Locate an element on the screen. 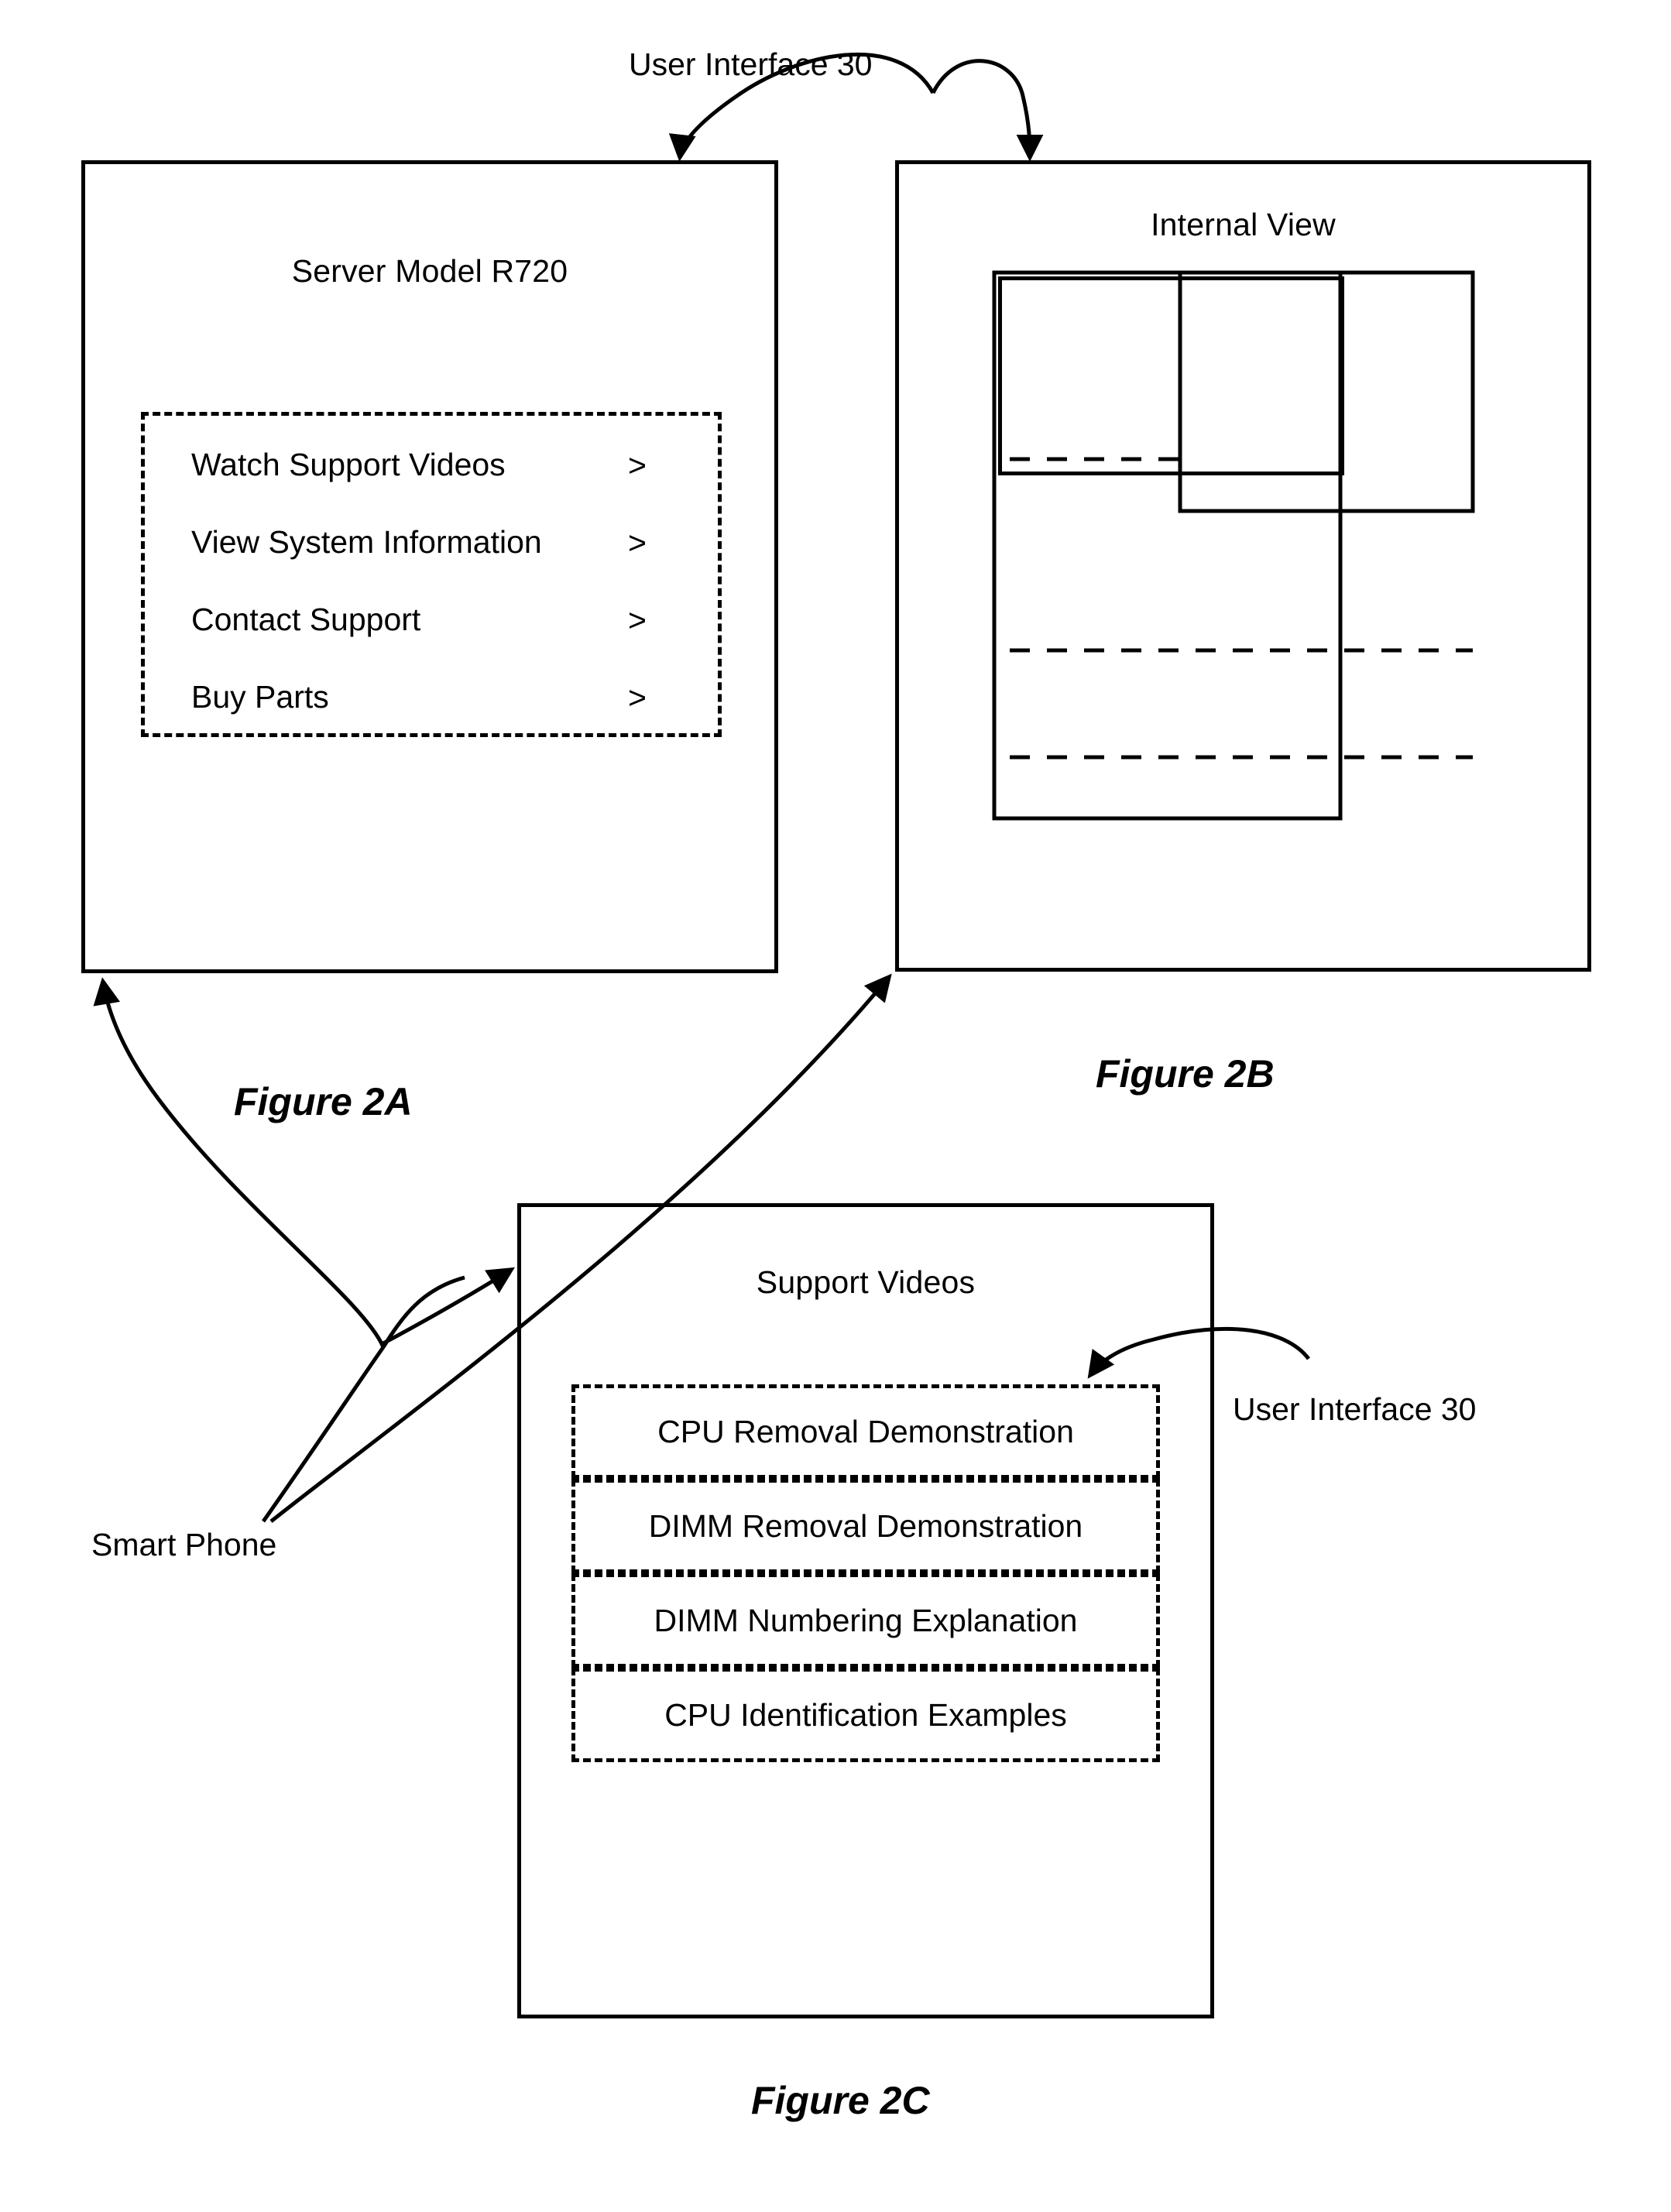  figure-2a-caption: Figure 2A is located at coordinates (323, 1101).